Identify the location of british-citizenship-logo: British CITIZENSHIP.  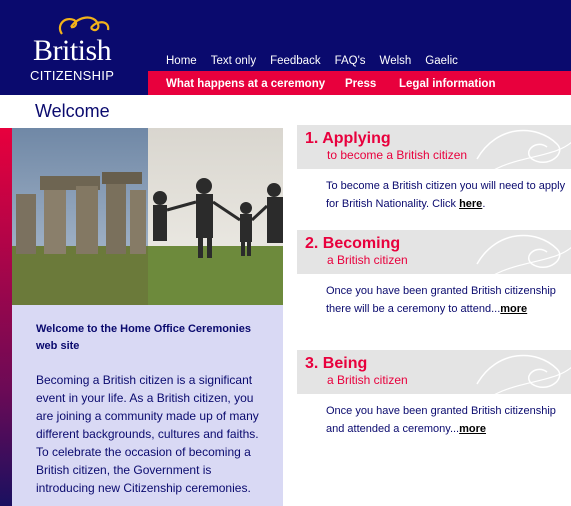
(78, 49).